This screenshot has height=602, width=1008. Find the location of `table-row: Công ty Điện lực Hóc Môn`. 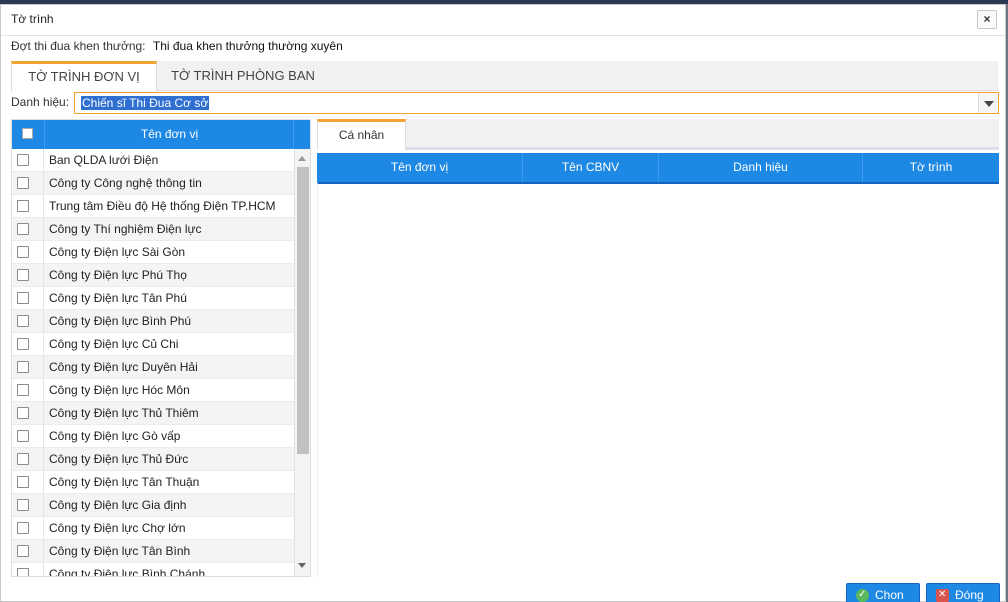

table-row: Công ty Điện lực Hóc Môn is located at coordinates (153, 390).